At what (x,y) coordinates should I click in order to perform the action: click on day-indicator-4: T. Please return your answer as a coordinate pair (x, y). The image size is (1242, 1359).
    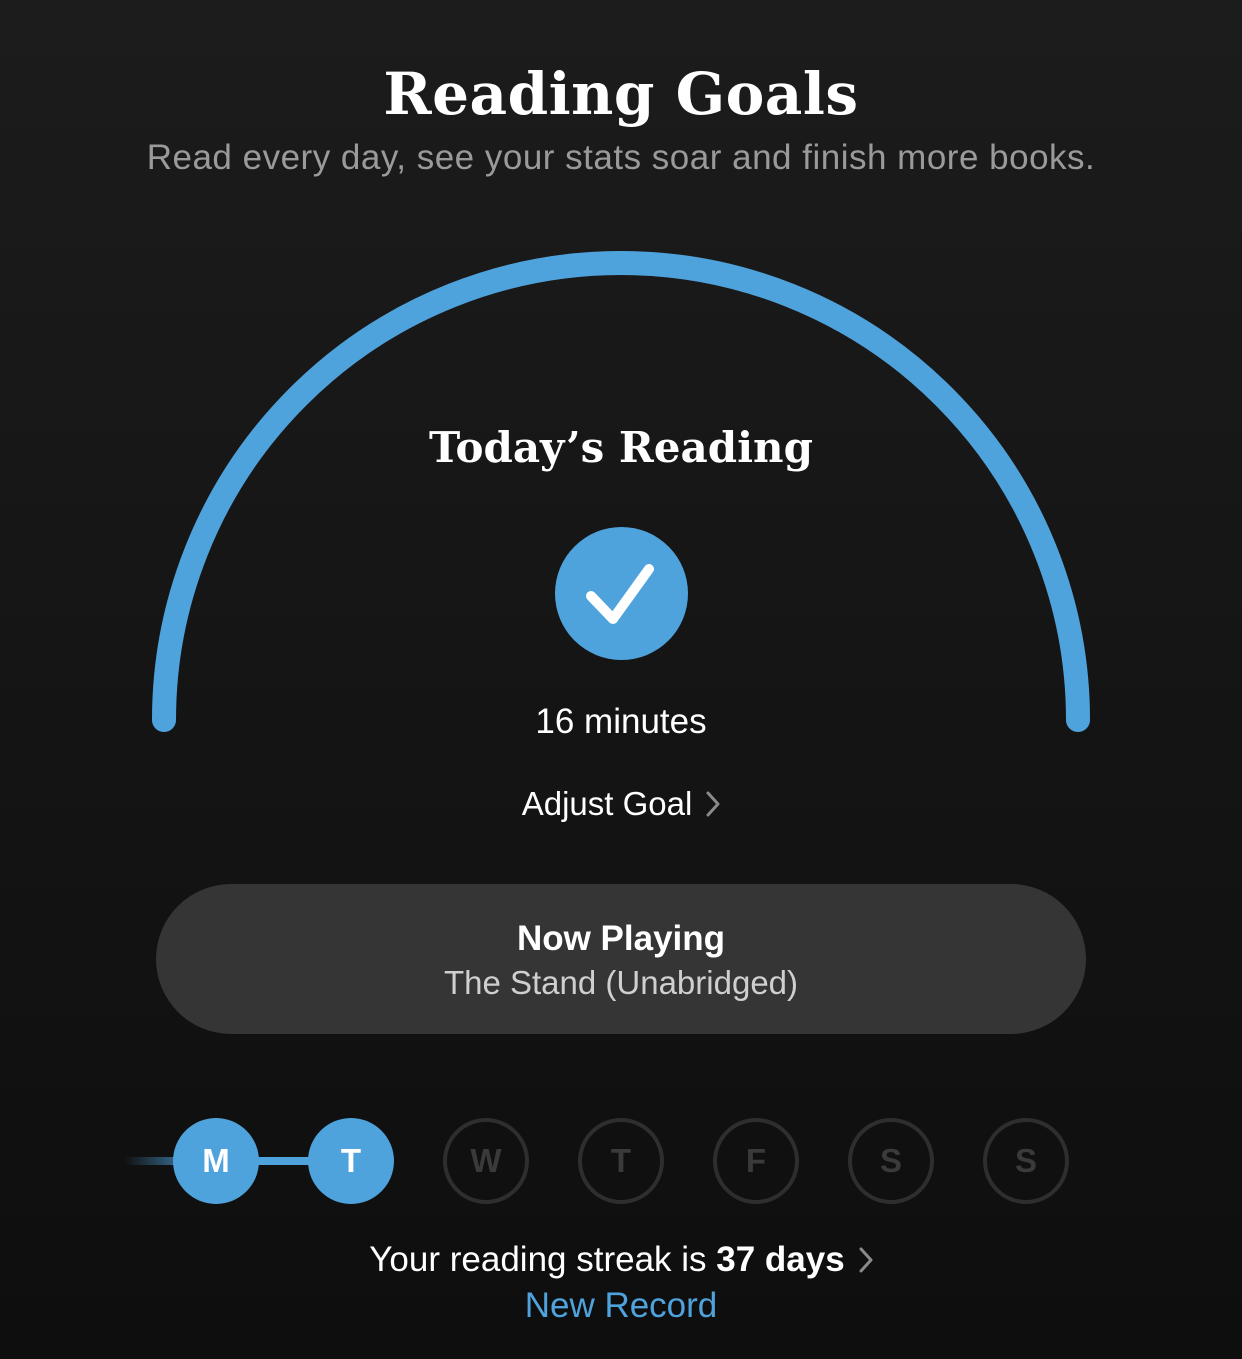
    Looking at the image, I should click on (621, 1161).